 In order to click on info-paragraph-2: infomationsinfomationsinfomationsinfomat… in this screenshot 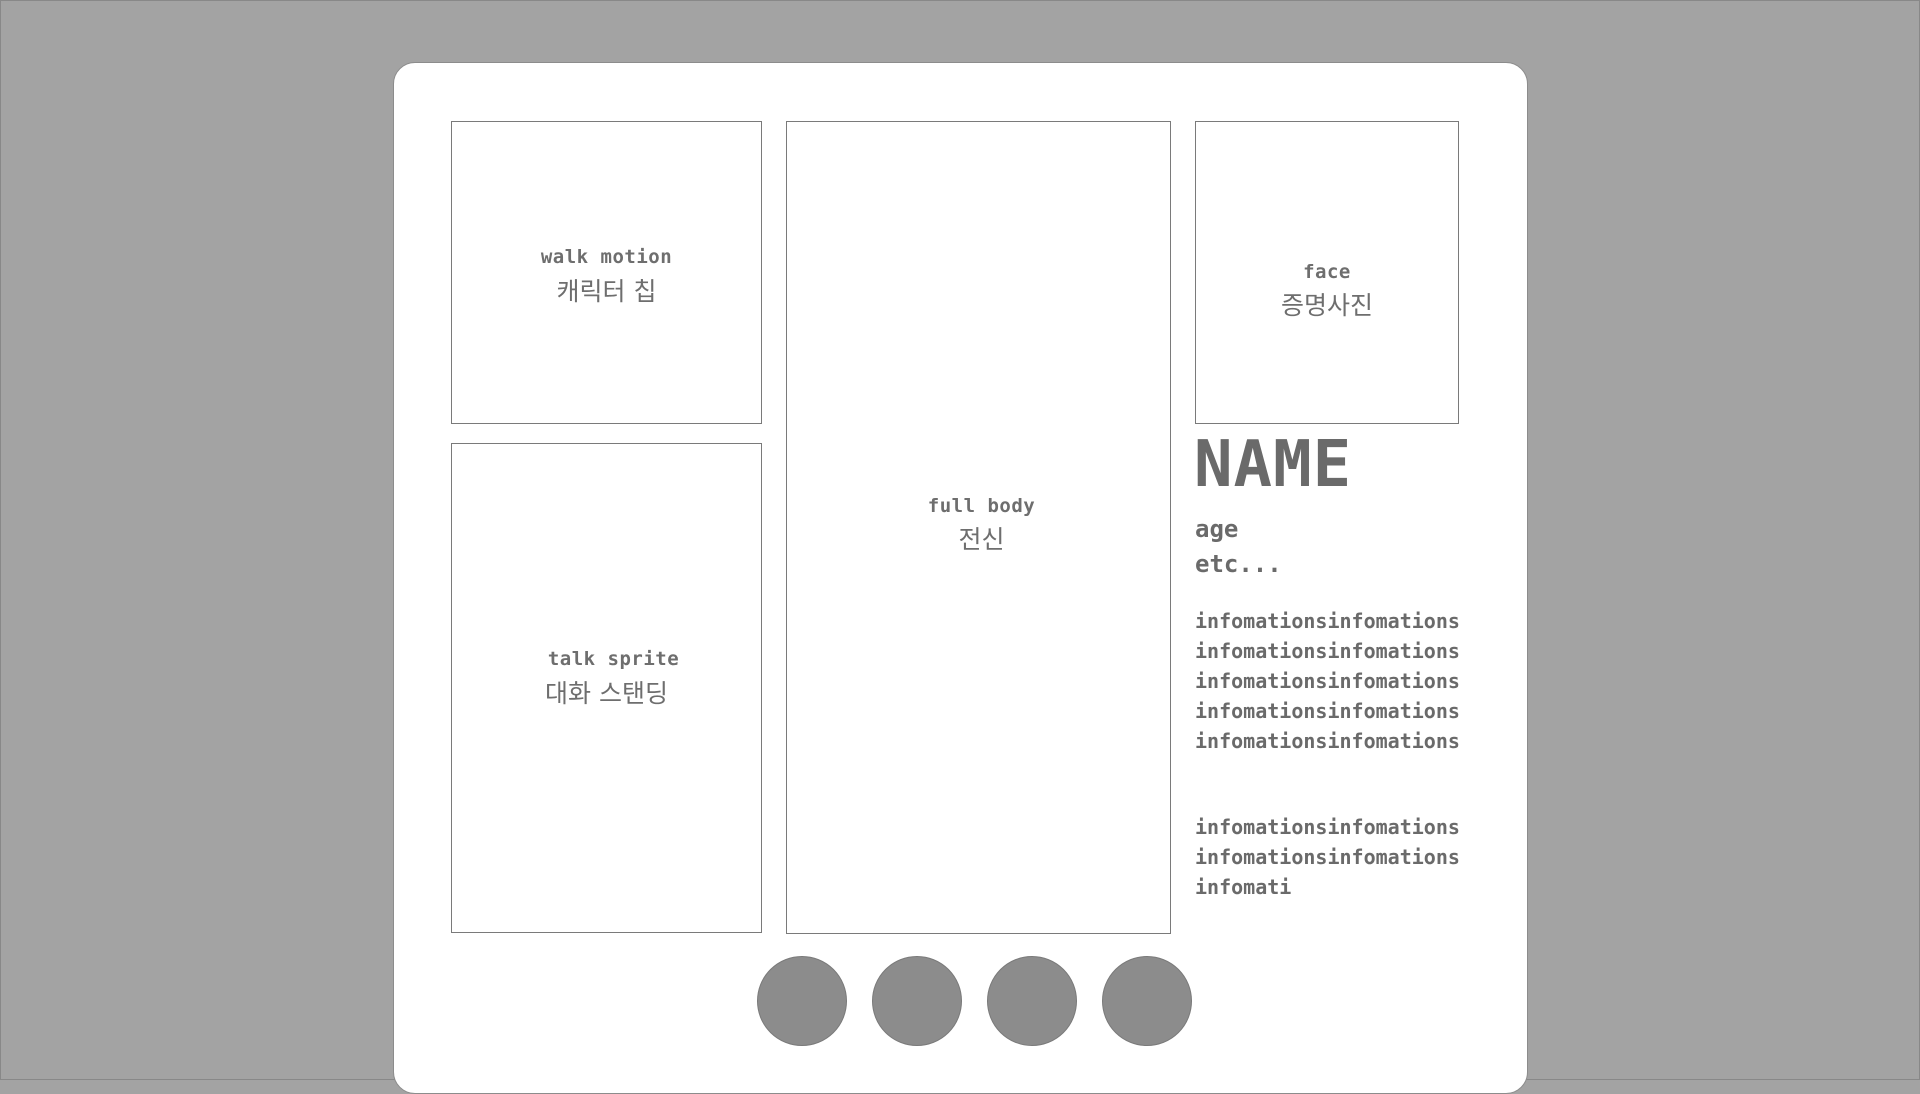, I will do `click(1327, 857)`.